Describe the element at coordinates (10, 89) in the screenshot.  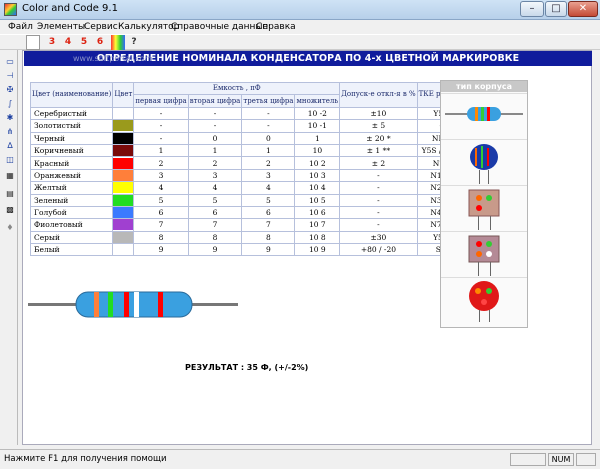
I see `diode-icon: ✠` at that location.